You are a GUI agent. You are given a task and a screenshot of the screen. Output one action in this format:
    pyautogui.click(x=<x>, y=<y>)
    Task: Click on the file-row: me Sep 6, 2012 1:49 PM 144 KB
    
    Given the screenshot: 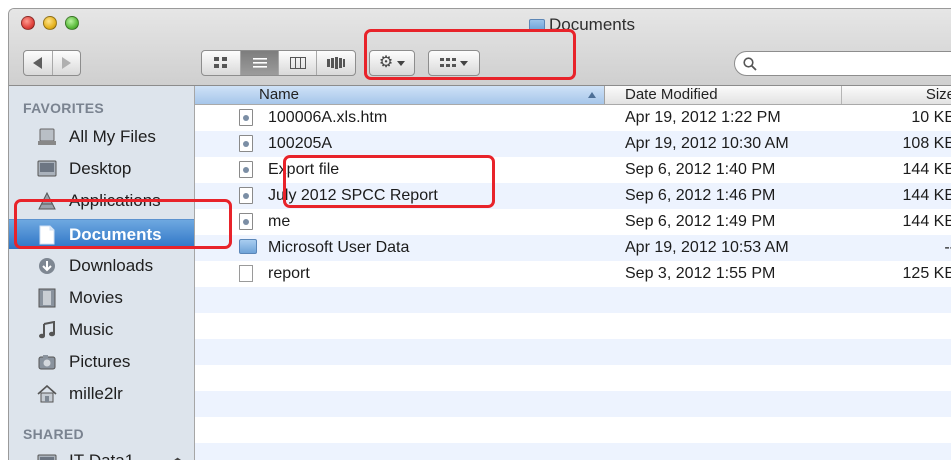 What is the action you would take?
    pyautogui.click(x=573, y=222)
    